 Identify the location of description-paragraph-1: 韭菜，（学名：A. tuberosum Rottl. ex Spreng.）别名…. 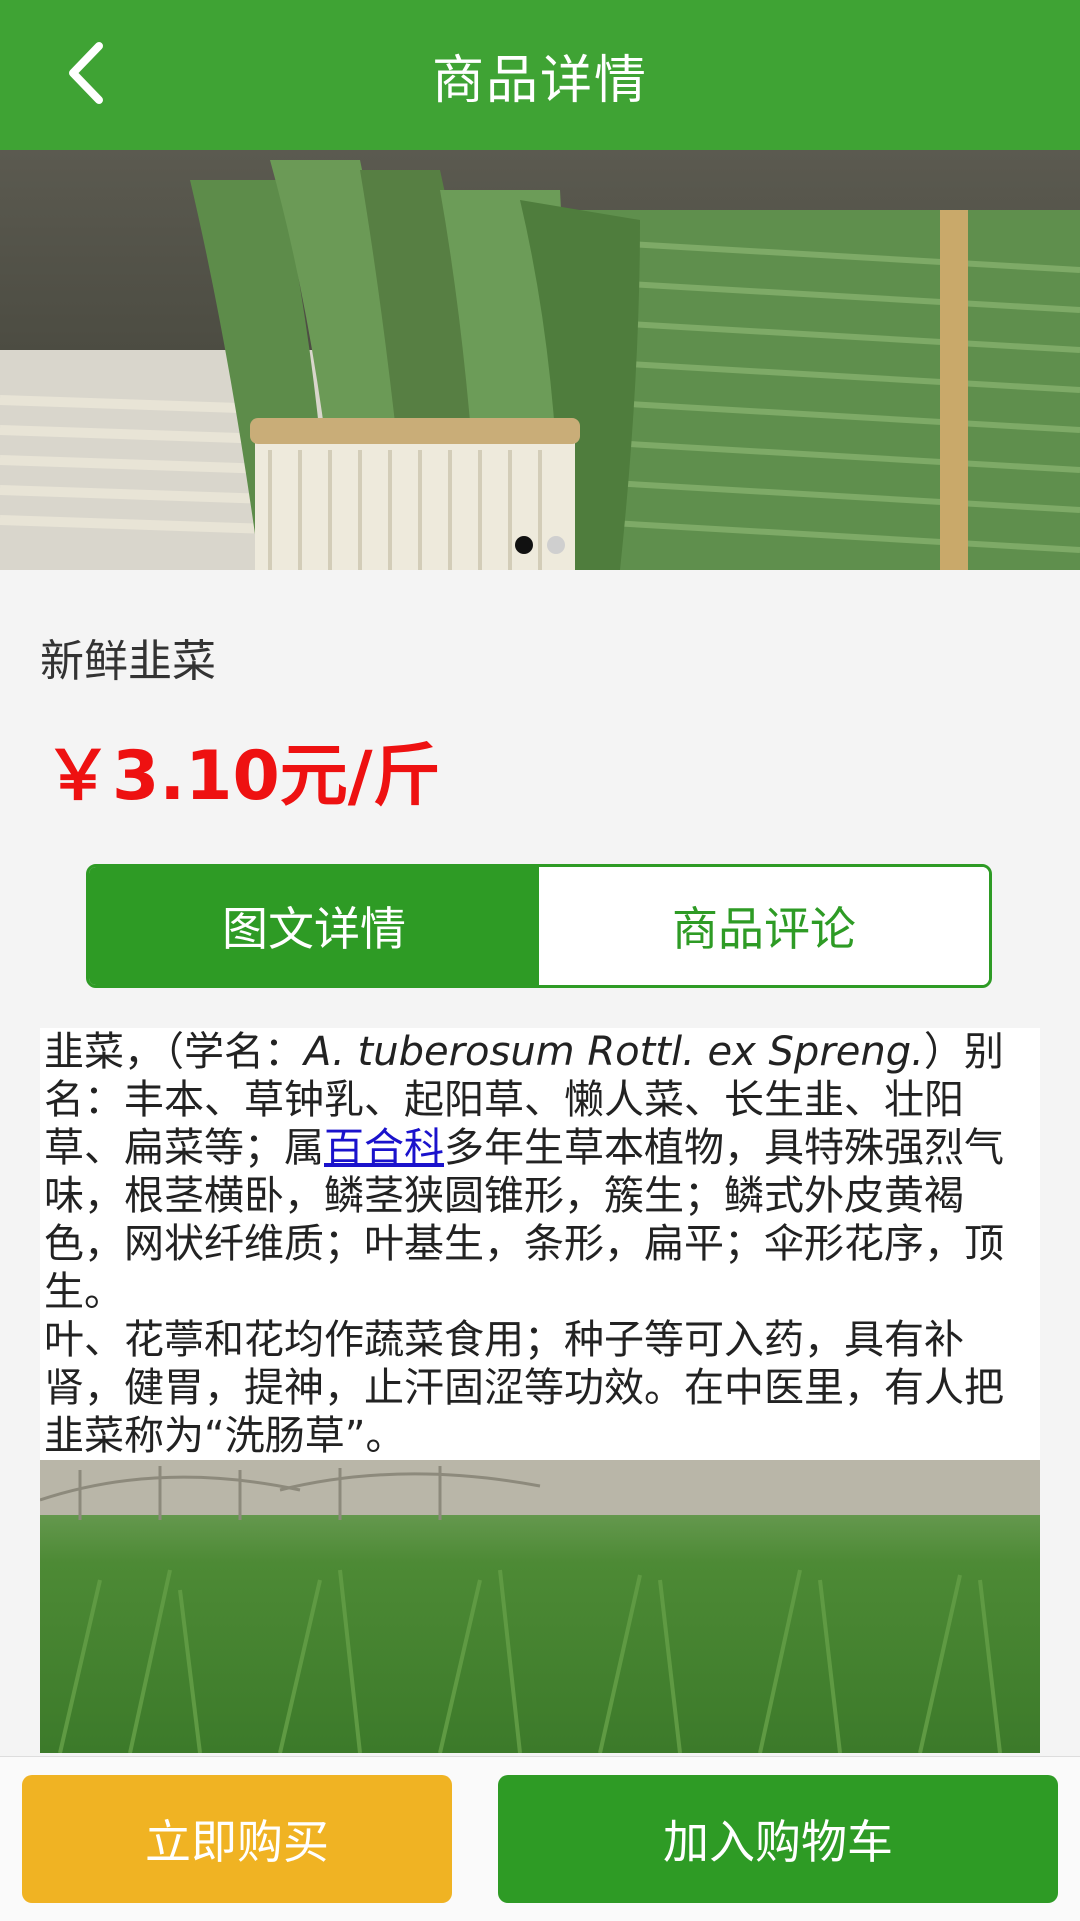
(540, 1172).